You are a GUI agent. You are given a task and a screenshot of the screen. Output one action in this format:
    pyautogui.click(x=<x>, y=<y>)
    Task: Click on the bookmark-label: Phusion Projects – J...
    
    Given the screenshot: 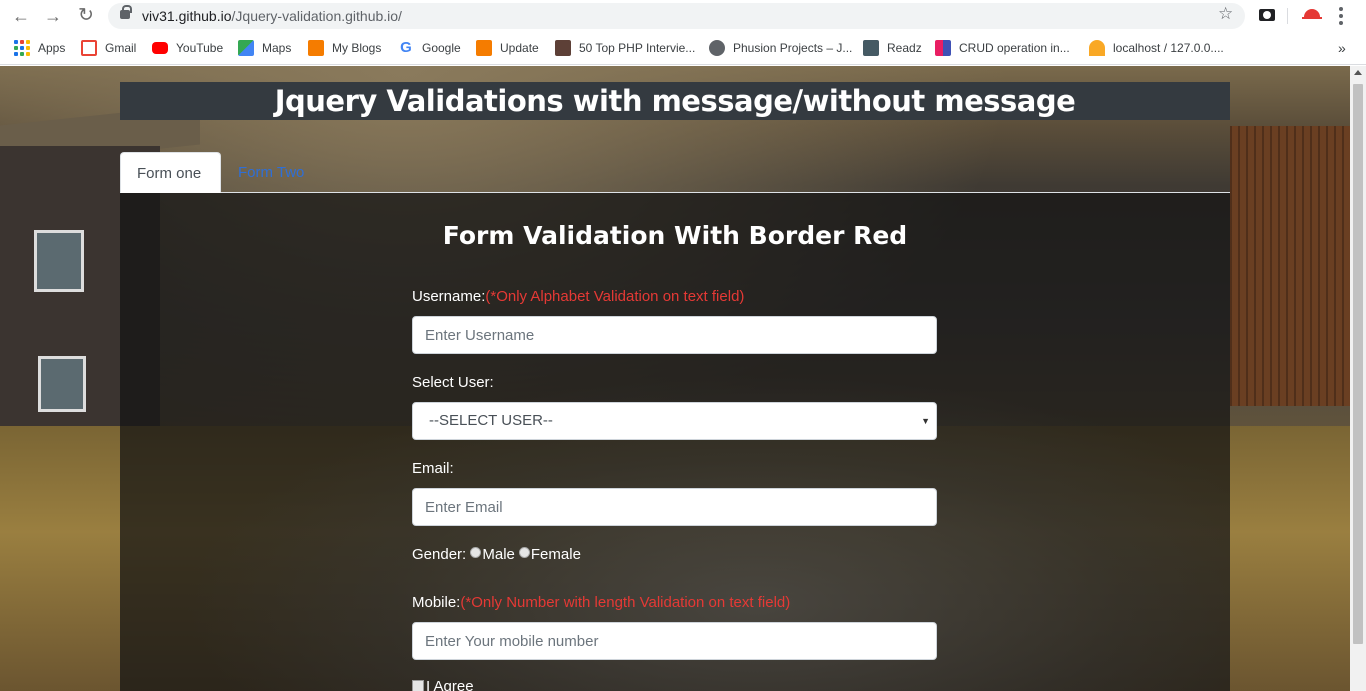 What is the action you would take?
    pyautogui.click(x=793, y=48)
    